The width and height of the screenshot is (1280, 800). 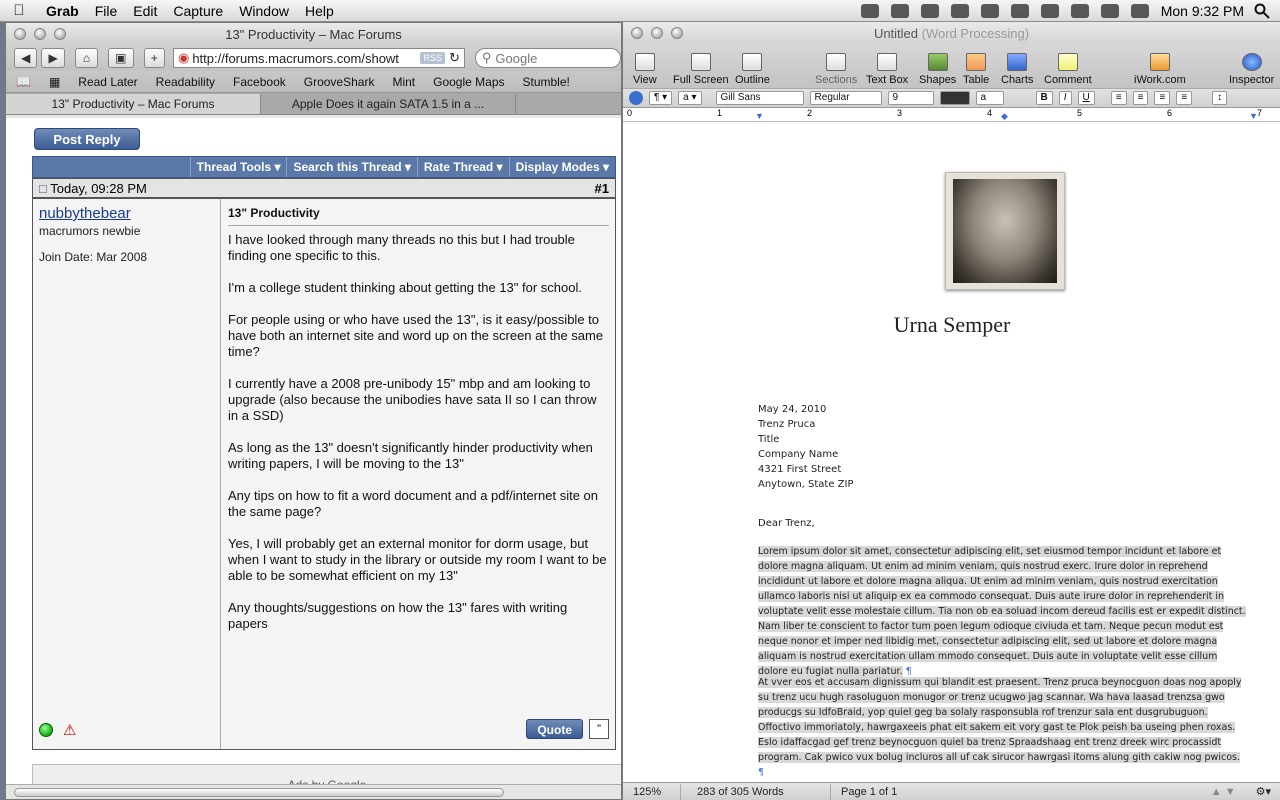 I want to click on bold-button: B, so click(x=1044, y=98).